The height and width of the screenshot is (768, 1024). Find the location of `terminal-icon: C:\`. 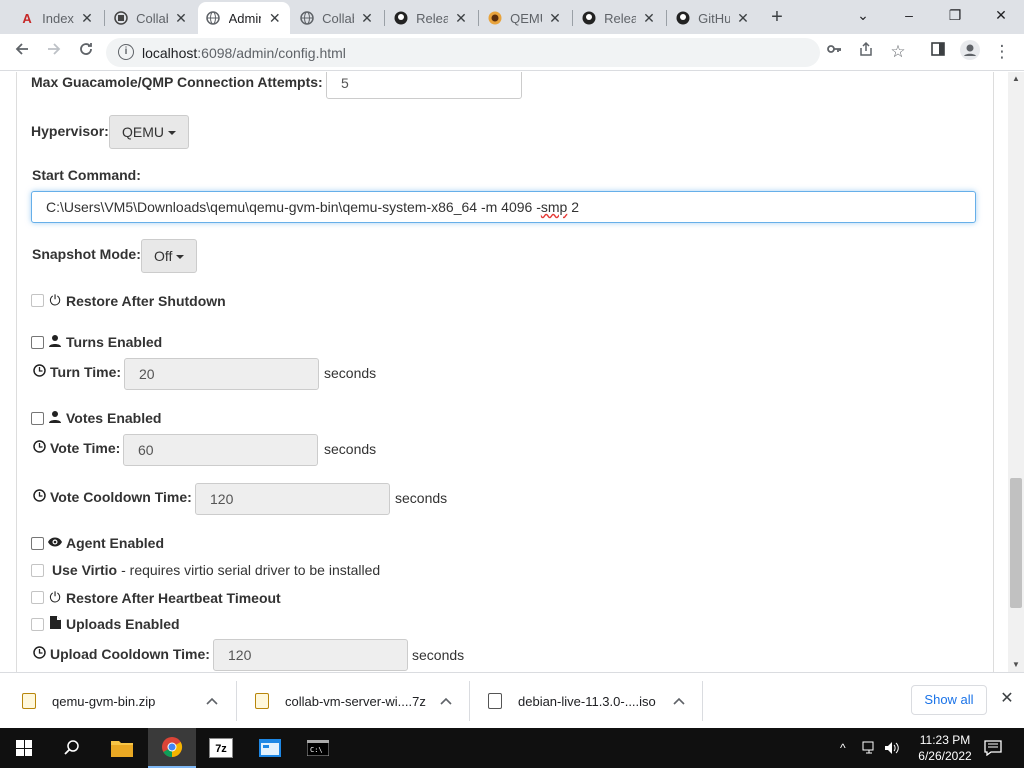

terminal-icon: C:\ is located at coordinates (318, 748).